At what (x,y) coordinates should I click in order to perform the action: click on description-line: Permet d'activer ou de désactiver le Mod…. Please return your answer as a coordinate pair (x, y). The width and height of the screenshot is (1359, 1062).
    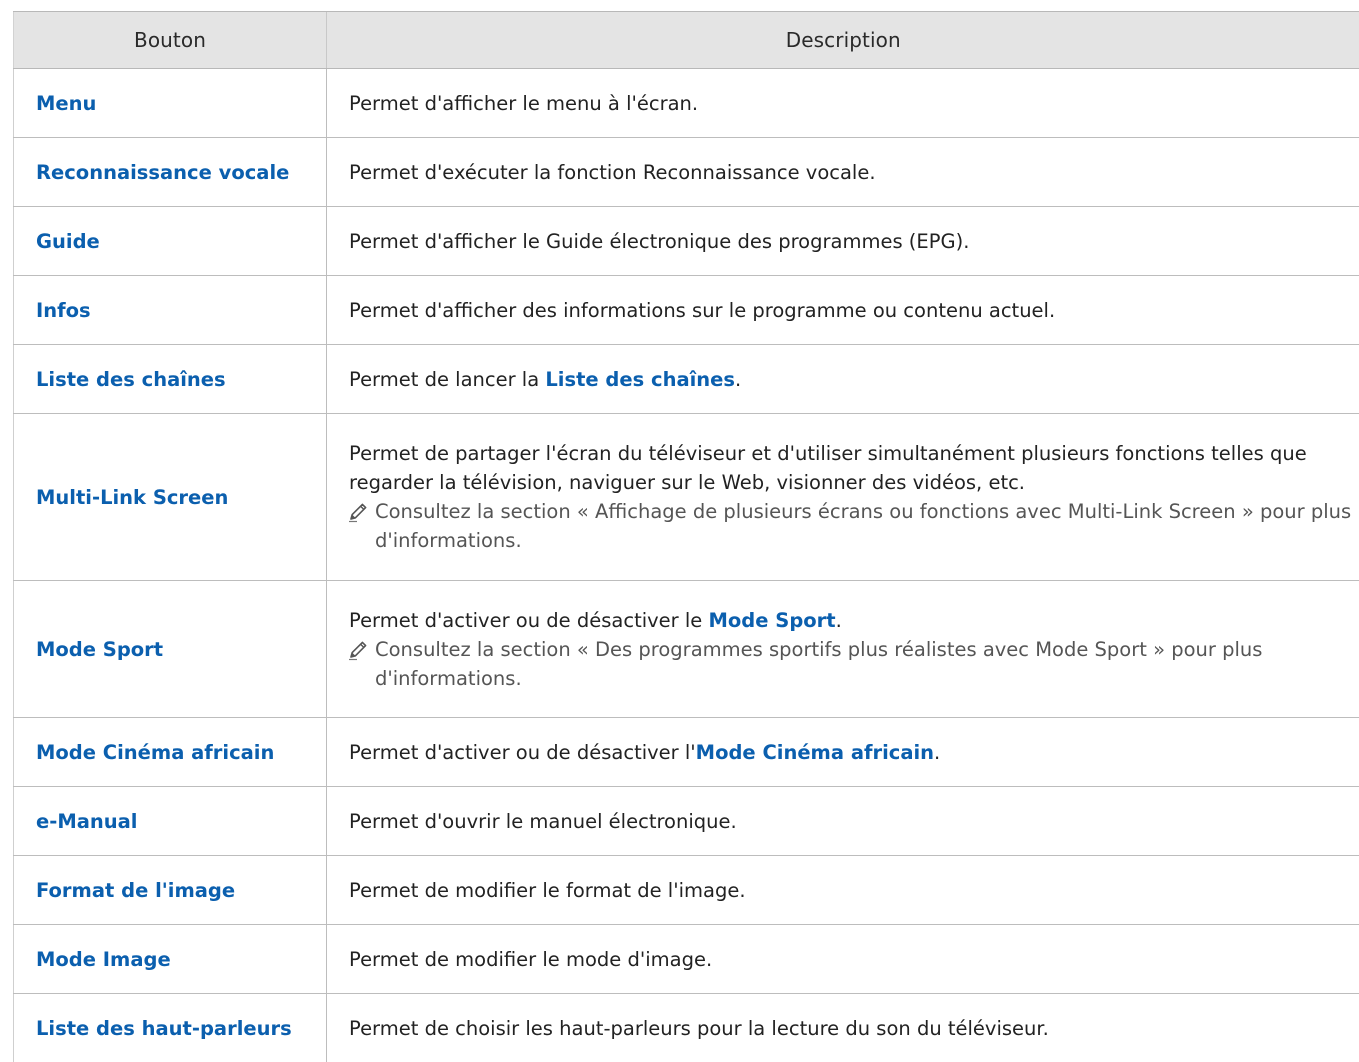
    Looking at the image, I should click on (850, 620).